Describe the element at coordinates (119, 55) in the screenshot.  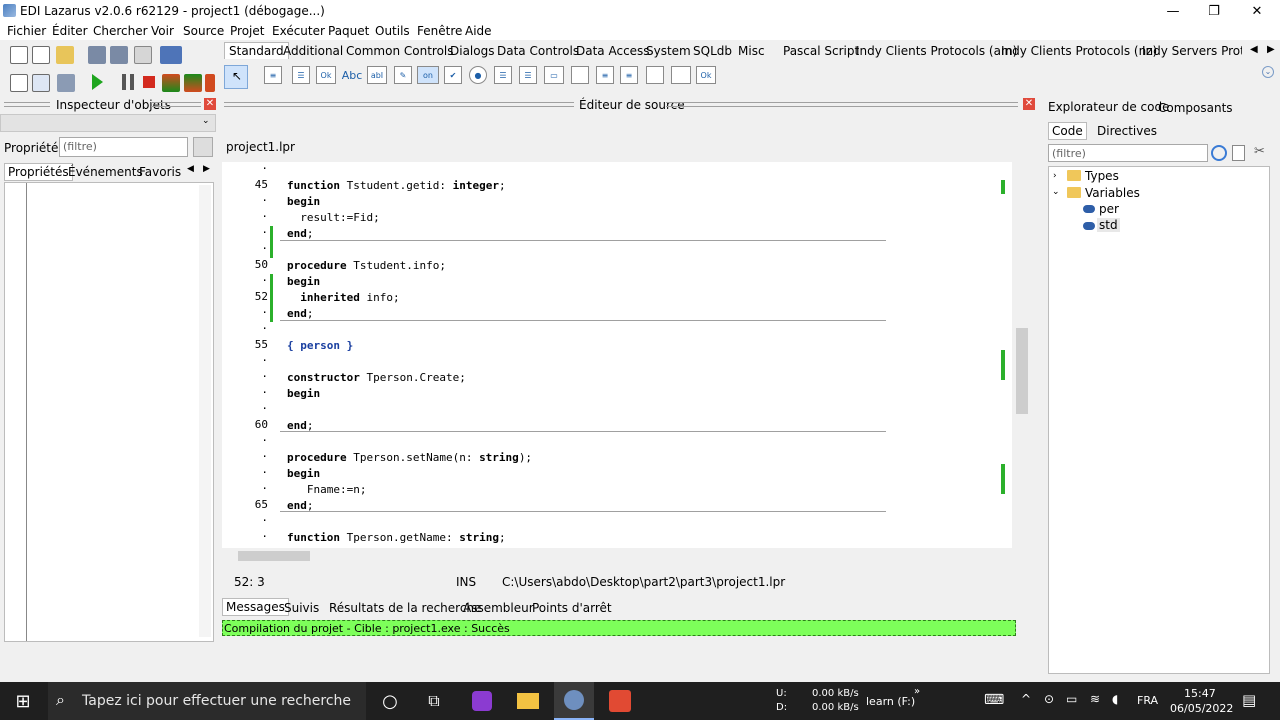
I see `save-all-icon` at that location.